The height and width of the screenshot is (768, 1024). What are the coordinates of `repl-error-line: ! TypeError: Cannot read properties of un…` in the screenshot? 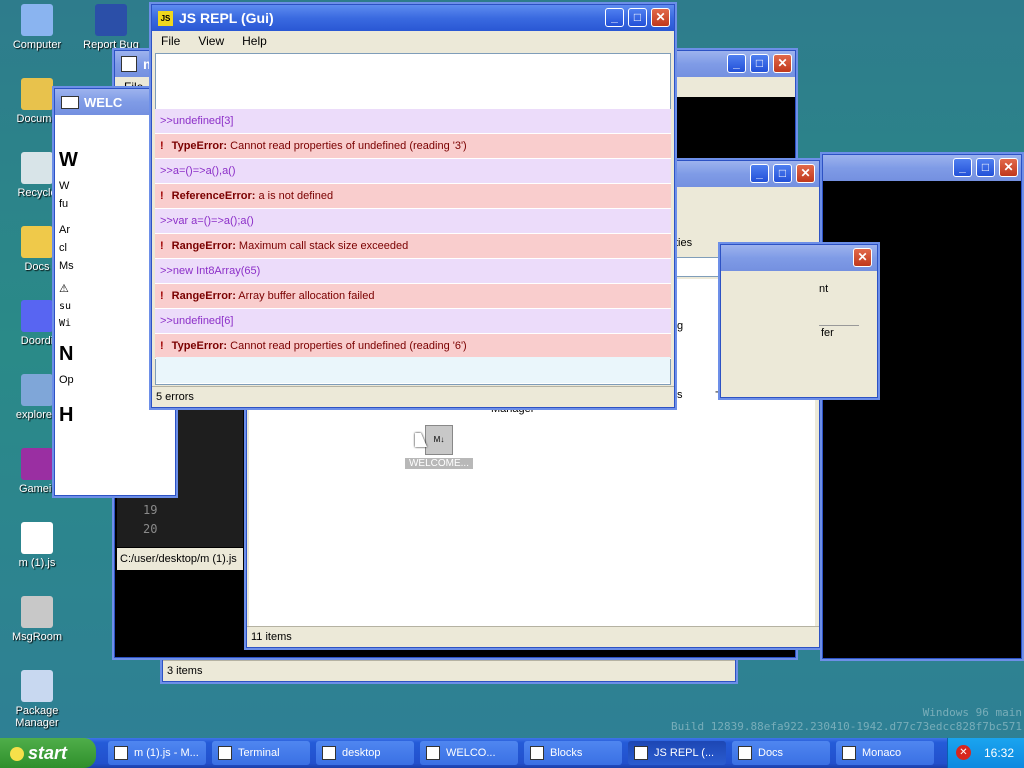 It's located at (413, 146).